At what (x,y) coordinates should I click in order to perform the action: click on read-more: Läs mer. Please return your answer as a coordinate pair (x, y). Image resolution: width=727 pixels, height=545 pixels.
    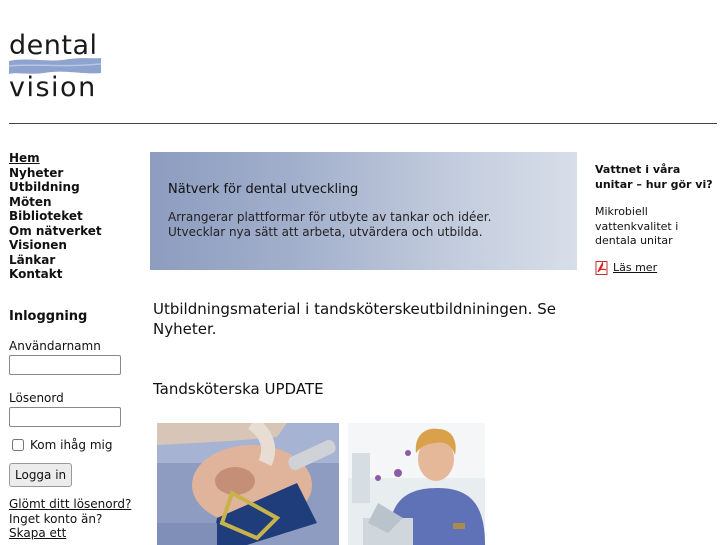
    Looking at the image, I should click on (657, 267).